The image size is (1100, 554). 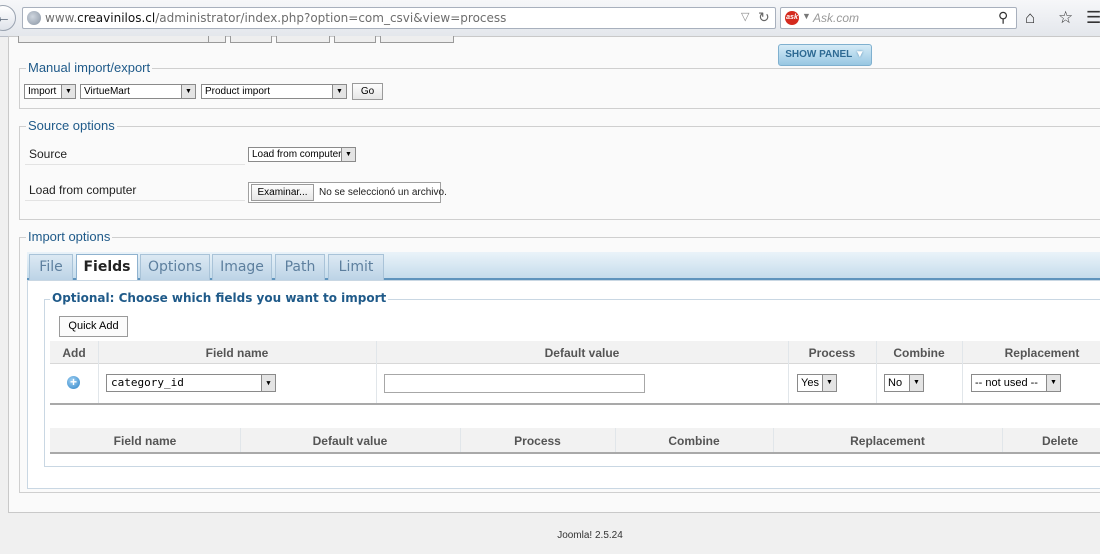 I want to click on list-header-combine: Combine, so click(x=694, y=441).